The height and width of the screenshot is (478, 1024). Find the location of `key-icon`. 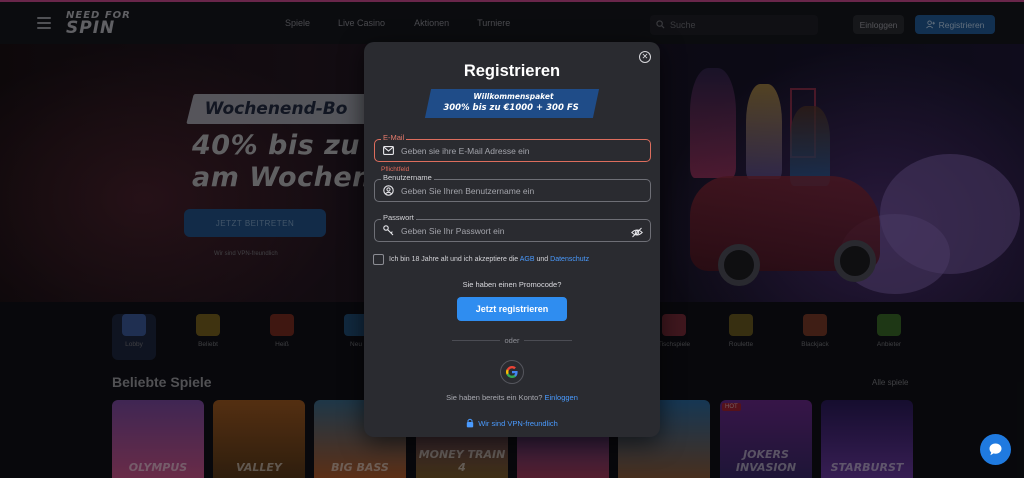

key-icon is located at coordinates (388, 230).